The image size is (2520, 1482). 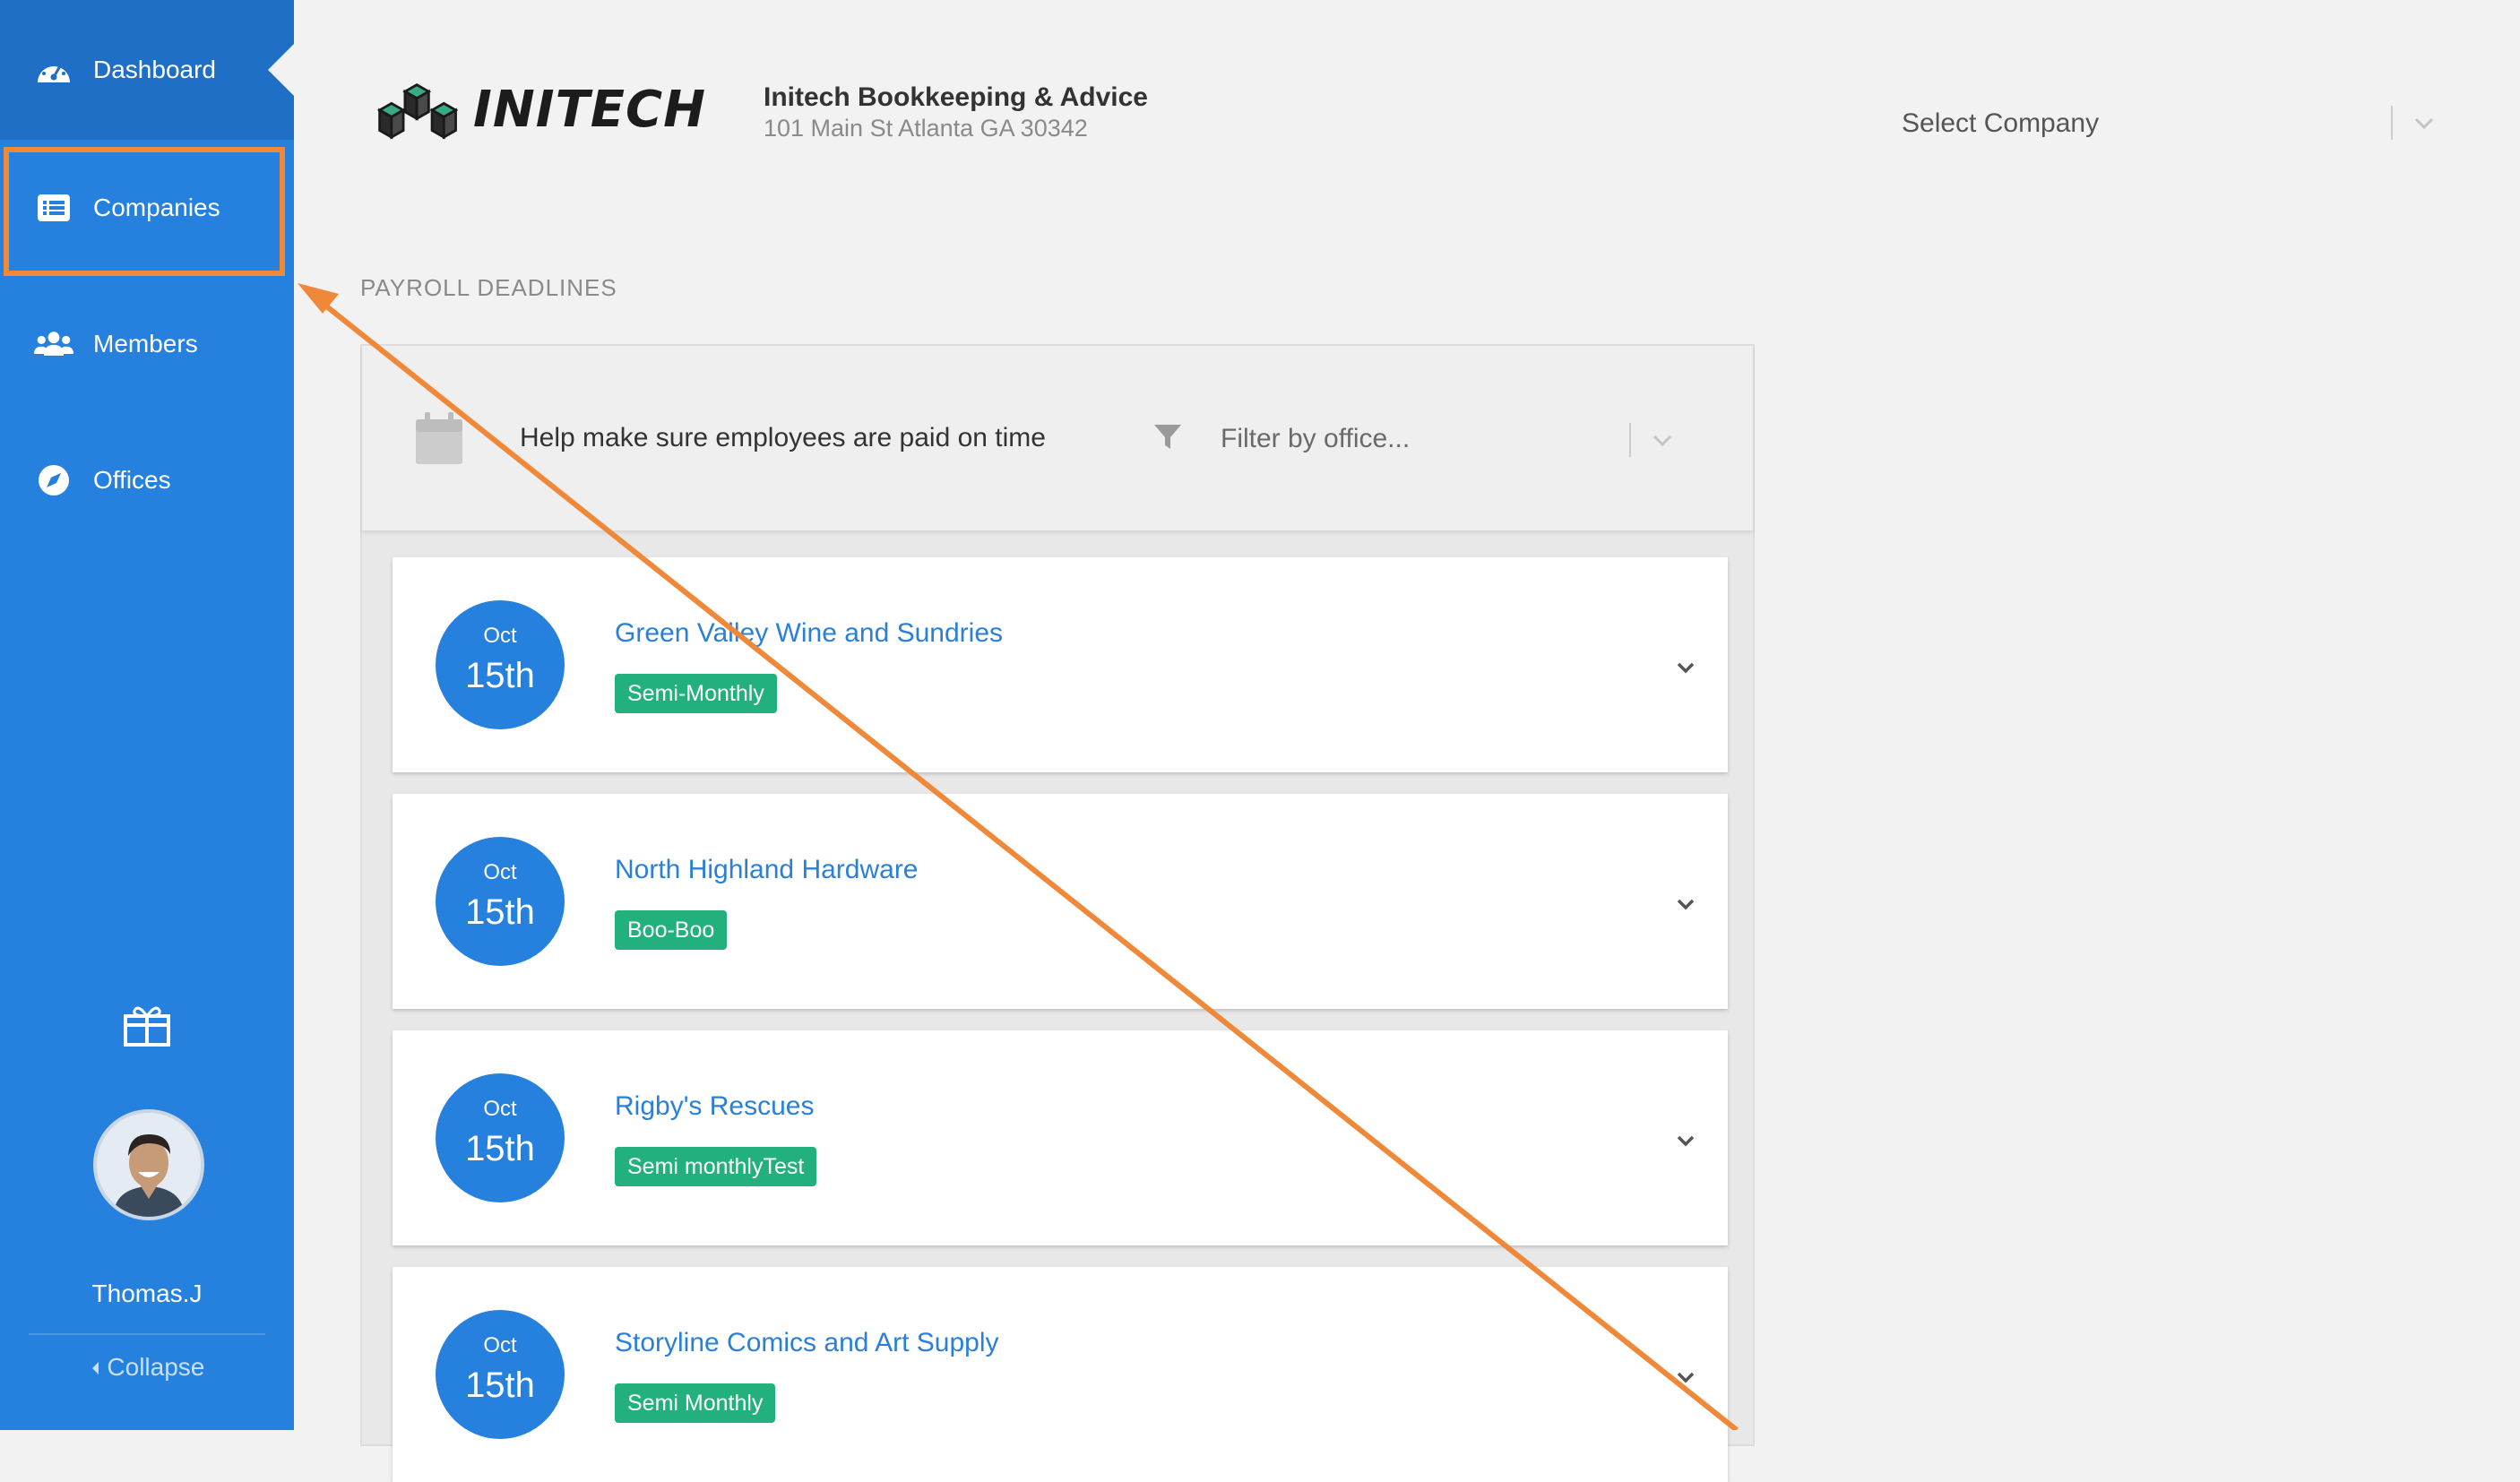 I want to click on logo-text: INITECH, so click(x=589, y=109).